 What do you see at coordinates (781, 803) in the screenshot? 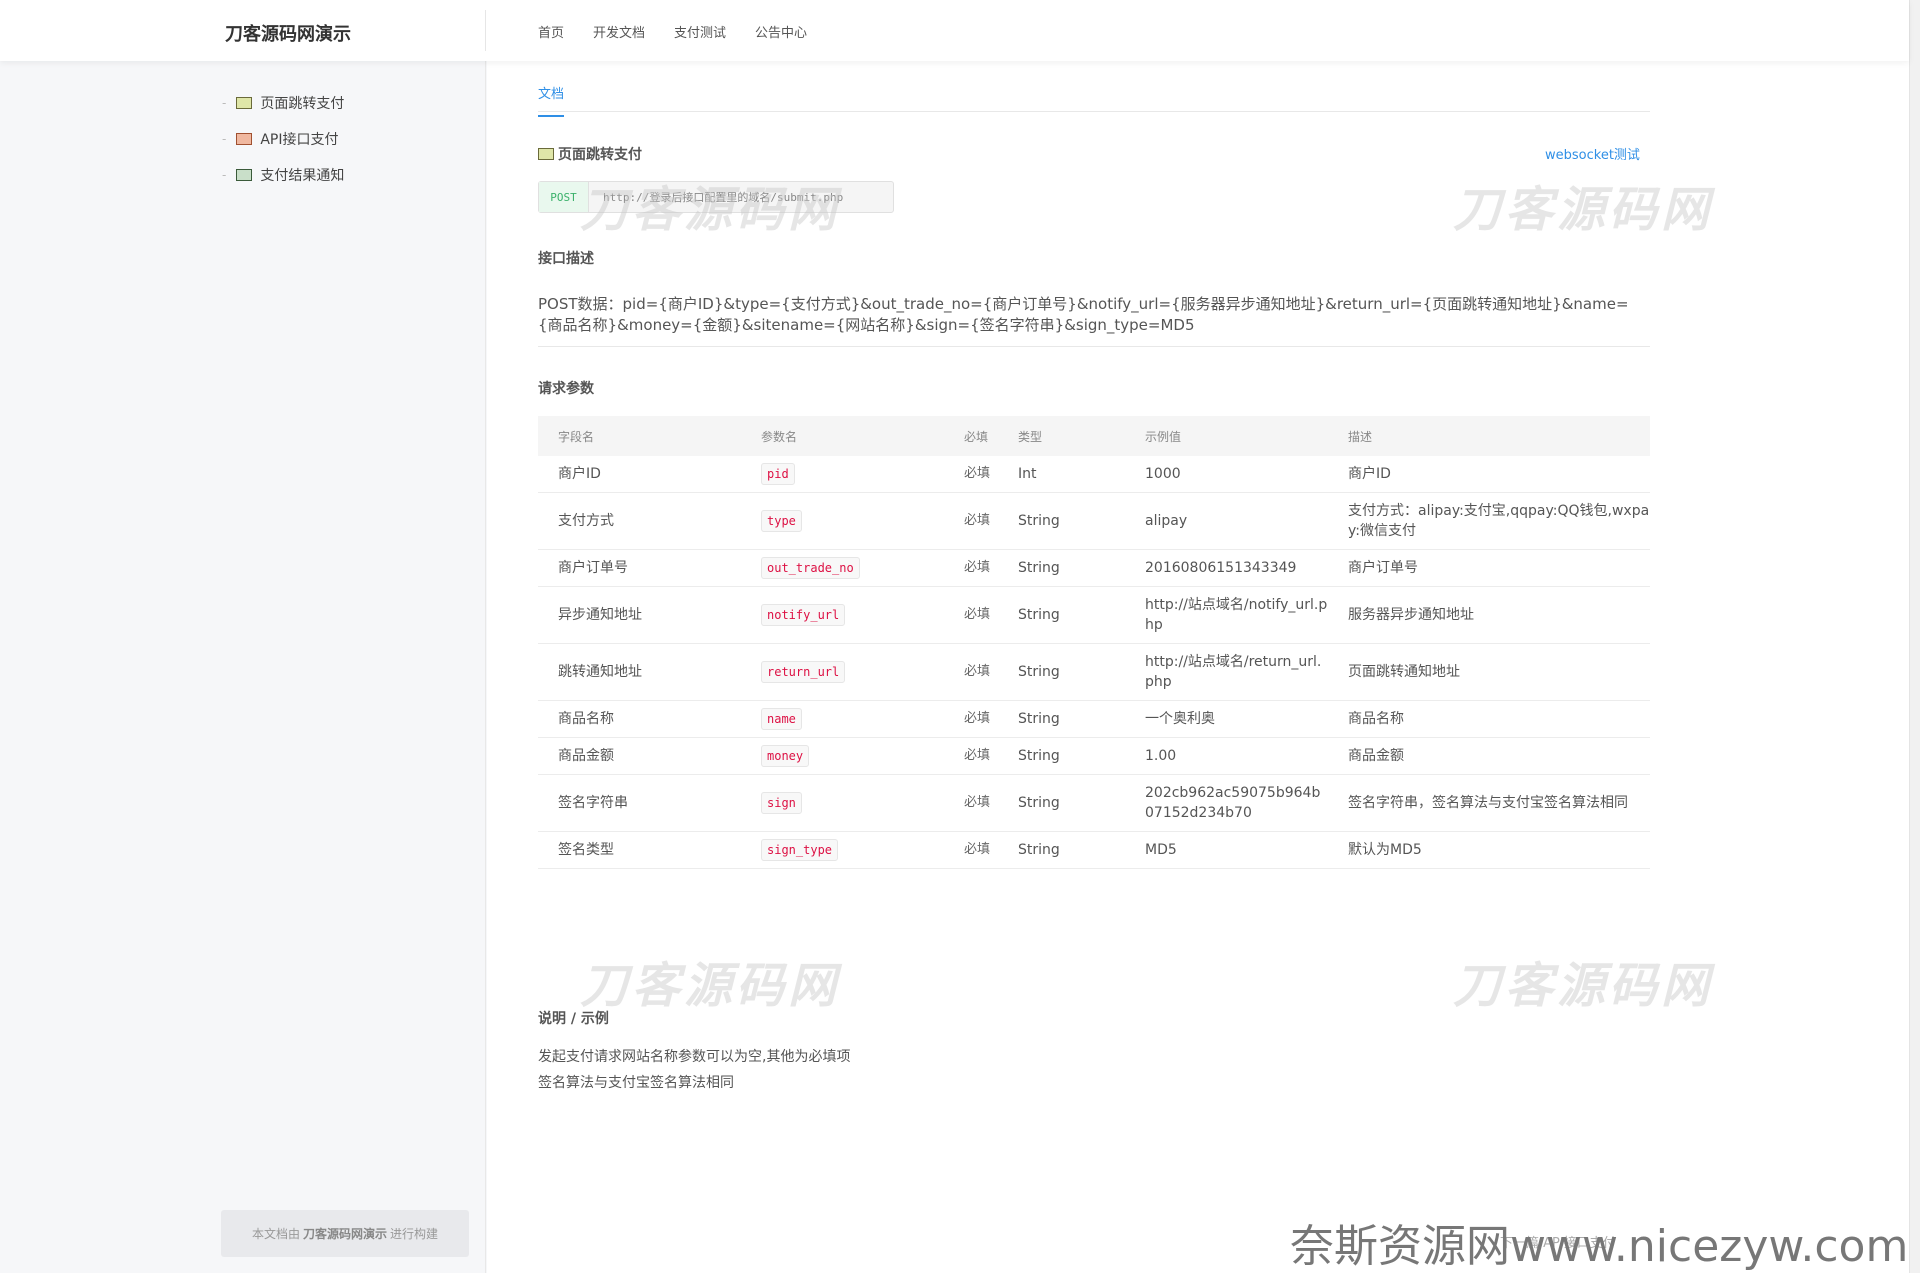
I see `param-code: sign` at bounding box center [781, 803].